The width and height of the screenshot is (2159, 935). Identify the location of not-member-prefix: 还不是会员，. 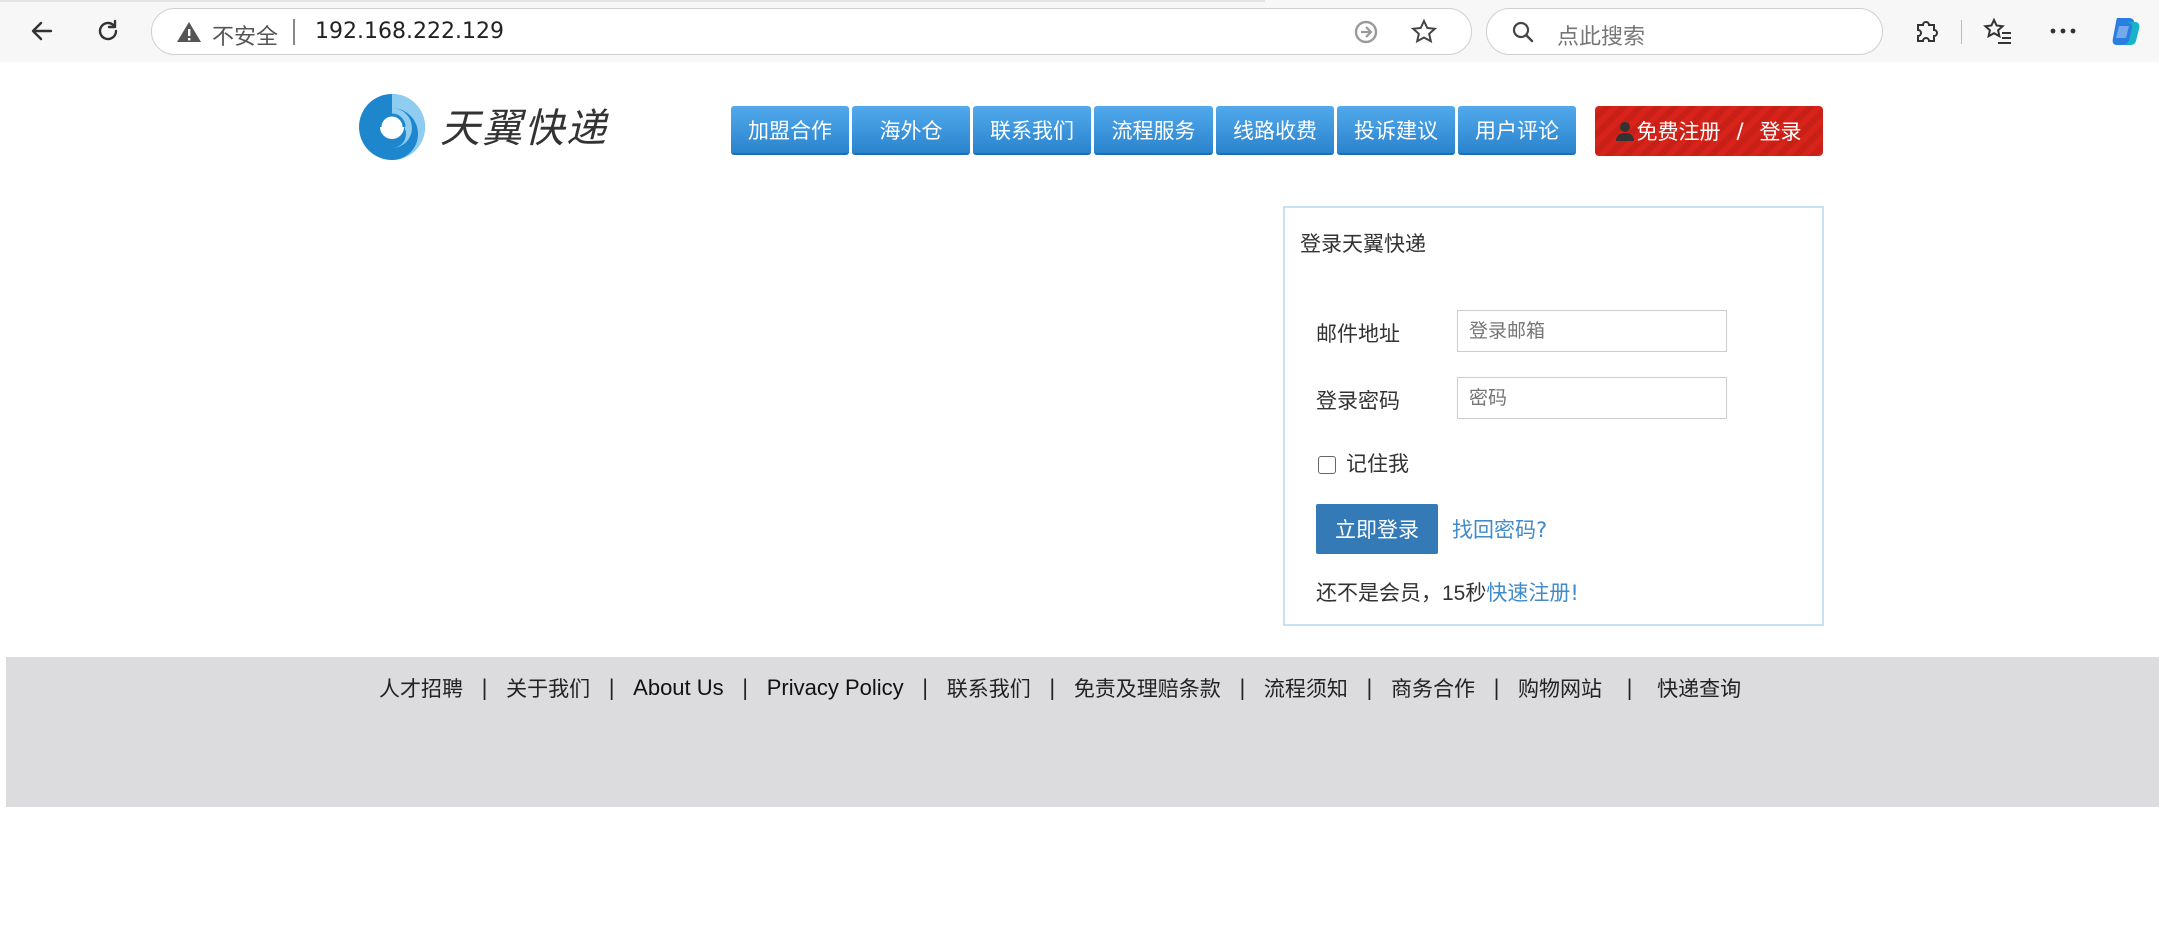
(1379, 593).